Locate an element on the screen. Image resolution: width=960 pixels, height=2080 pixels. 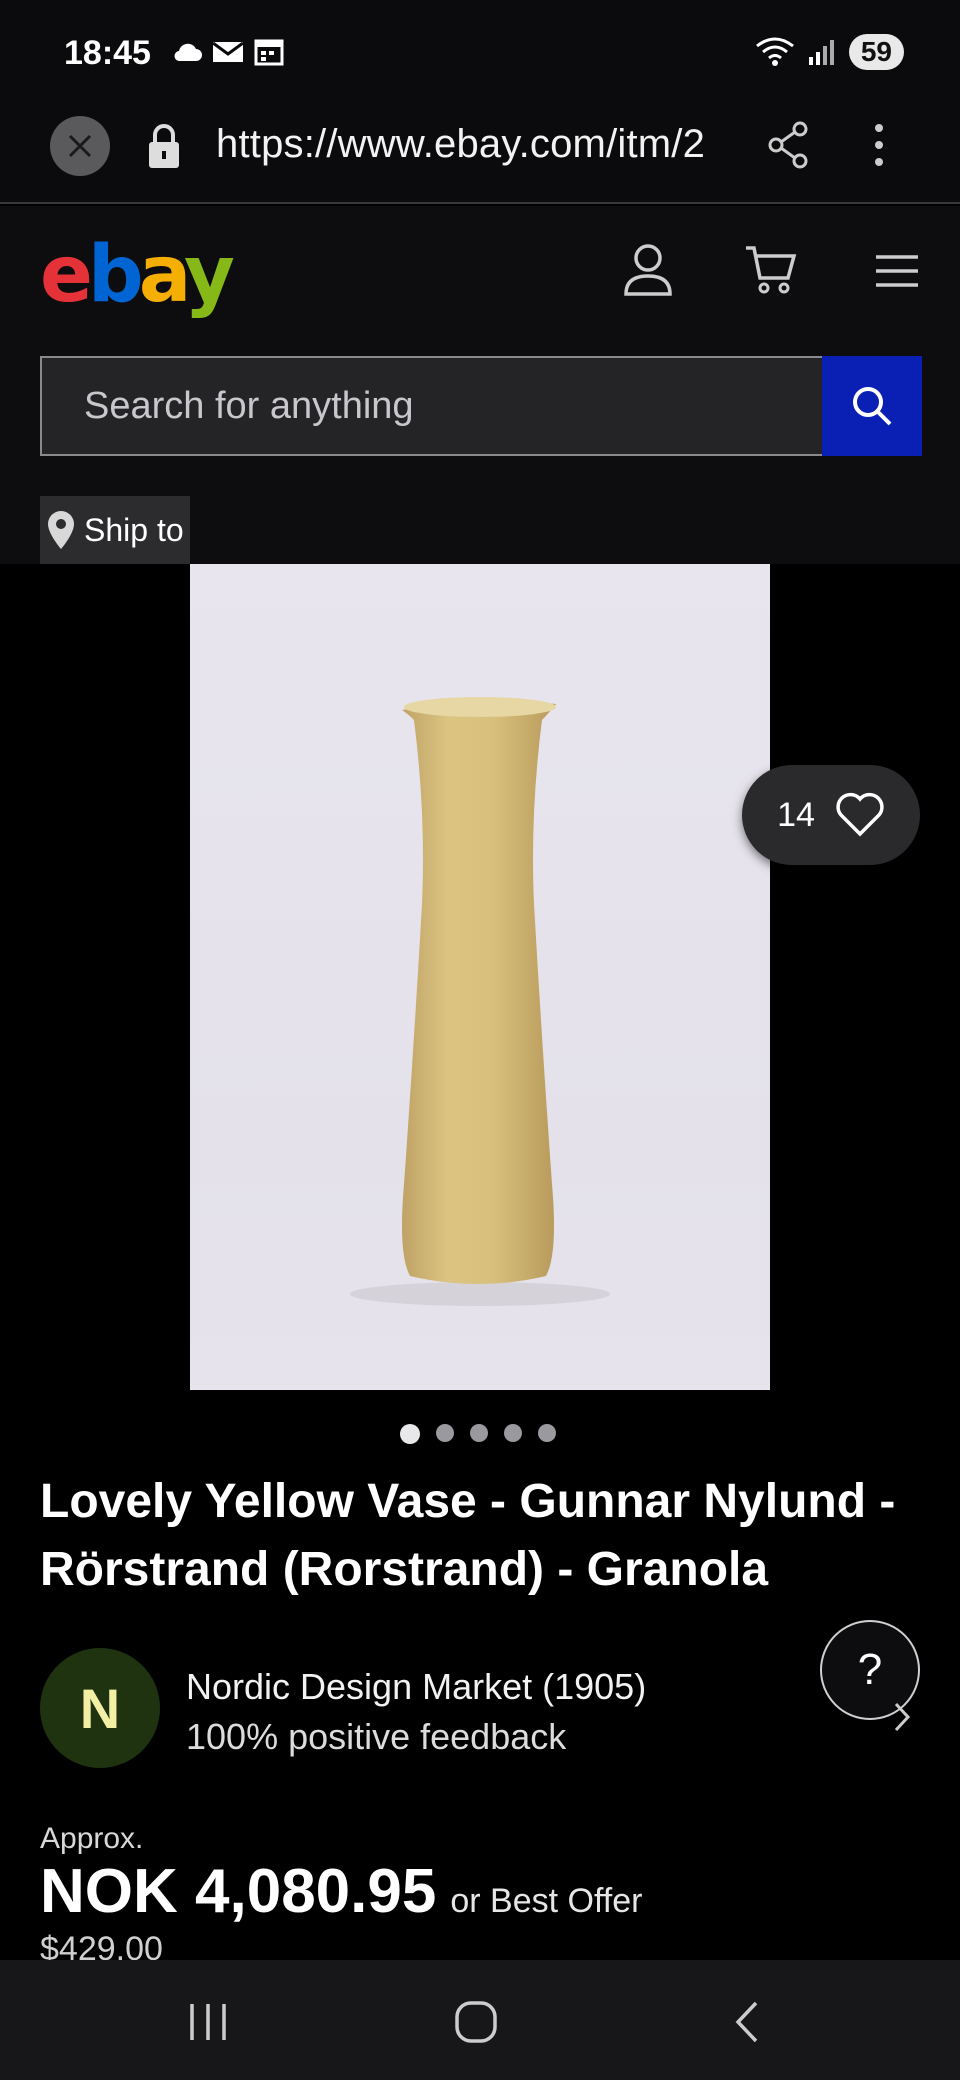
status-bar: 18:45 59 is located at coordinates (480, 54).